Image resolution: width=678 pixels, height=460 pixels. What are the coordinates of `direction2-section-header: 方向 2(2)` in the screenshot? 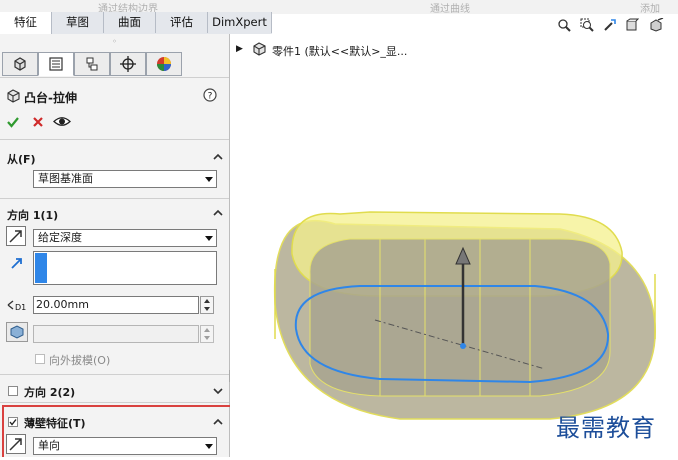 It's located at (49, 392).